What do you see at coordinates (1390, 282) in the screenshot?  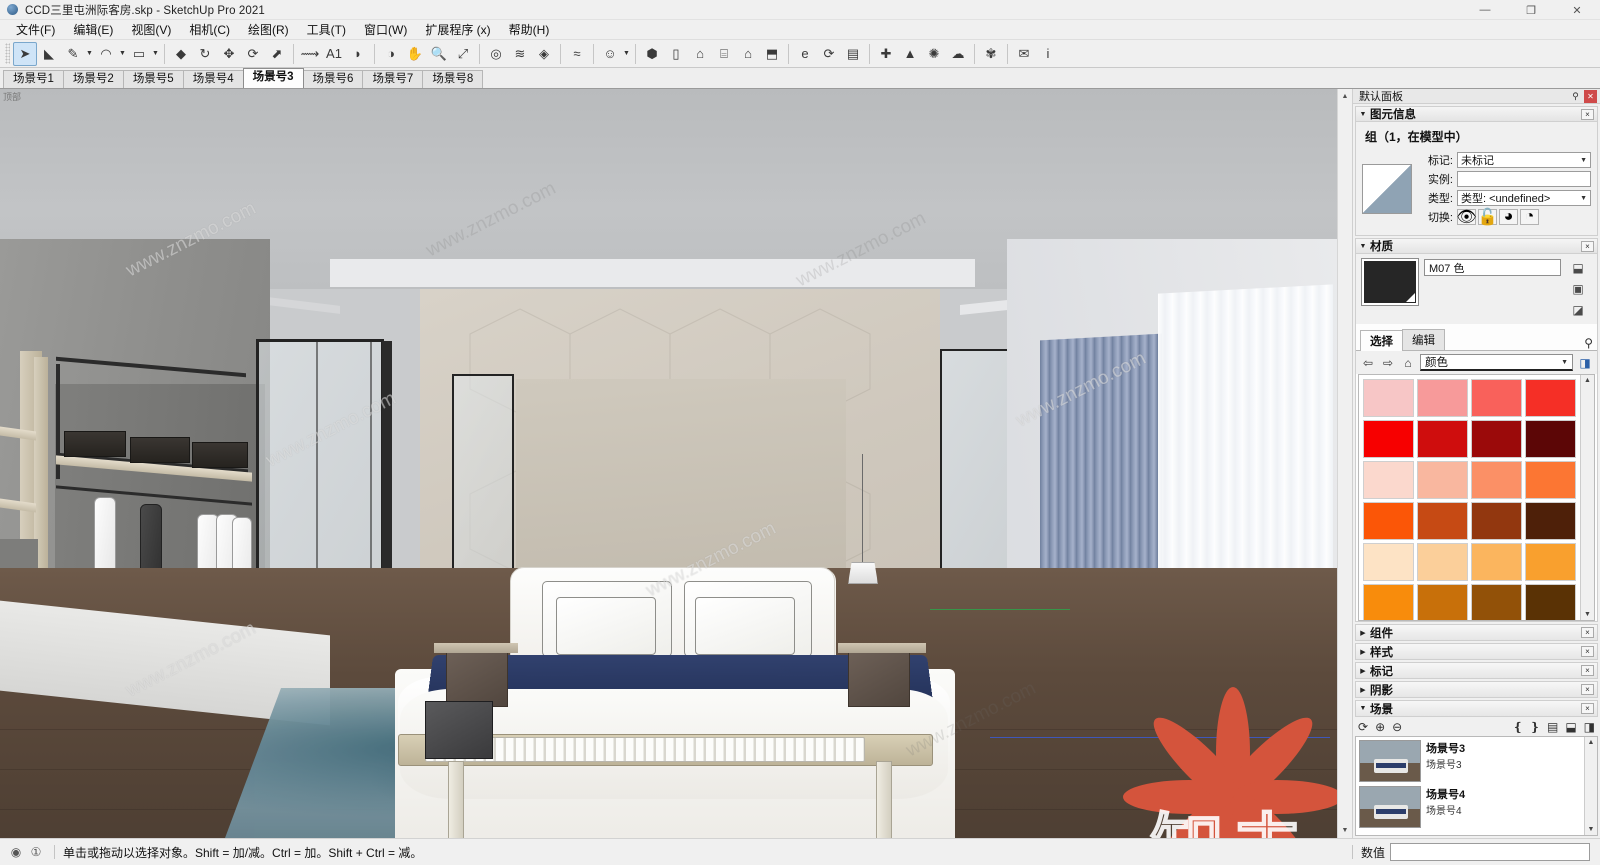 I see `current-material-swatch` at bounding box center [1390, 282].